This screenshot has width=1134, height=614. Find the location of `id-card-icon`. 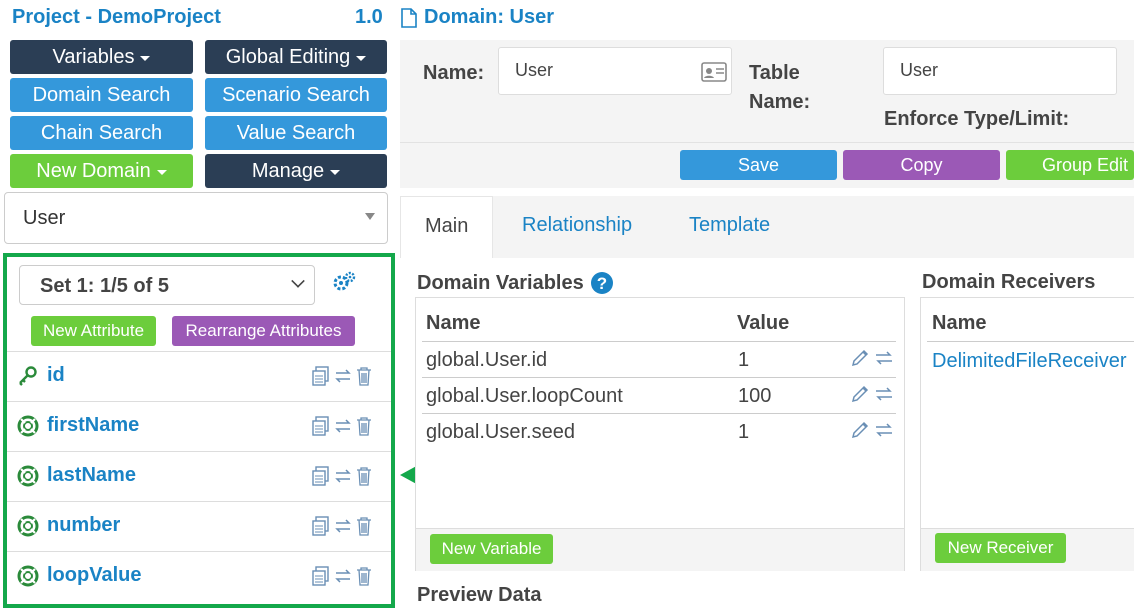

id-card-icon is located at coordinates (714, 72).